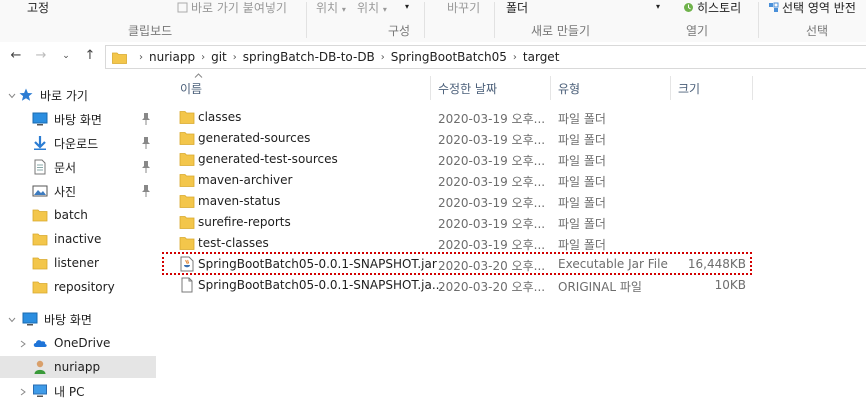 Image resolution: width=866 pixels, height=405 pixels. I want to click on blank-file-icon, so click(187, 285).